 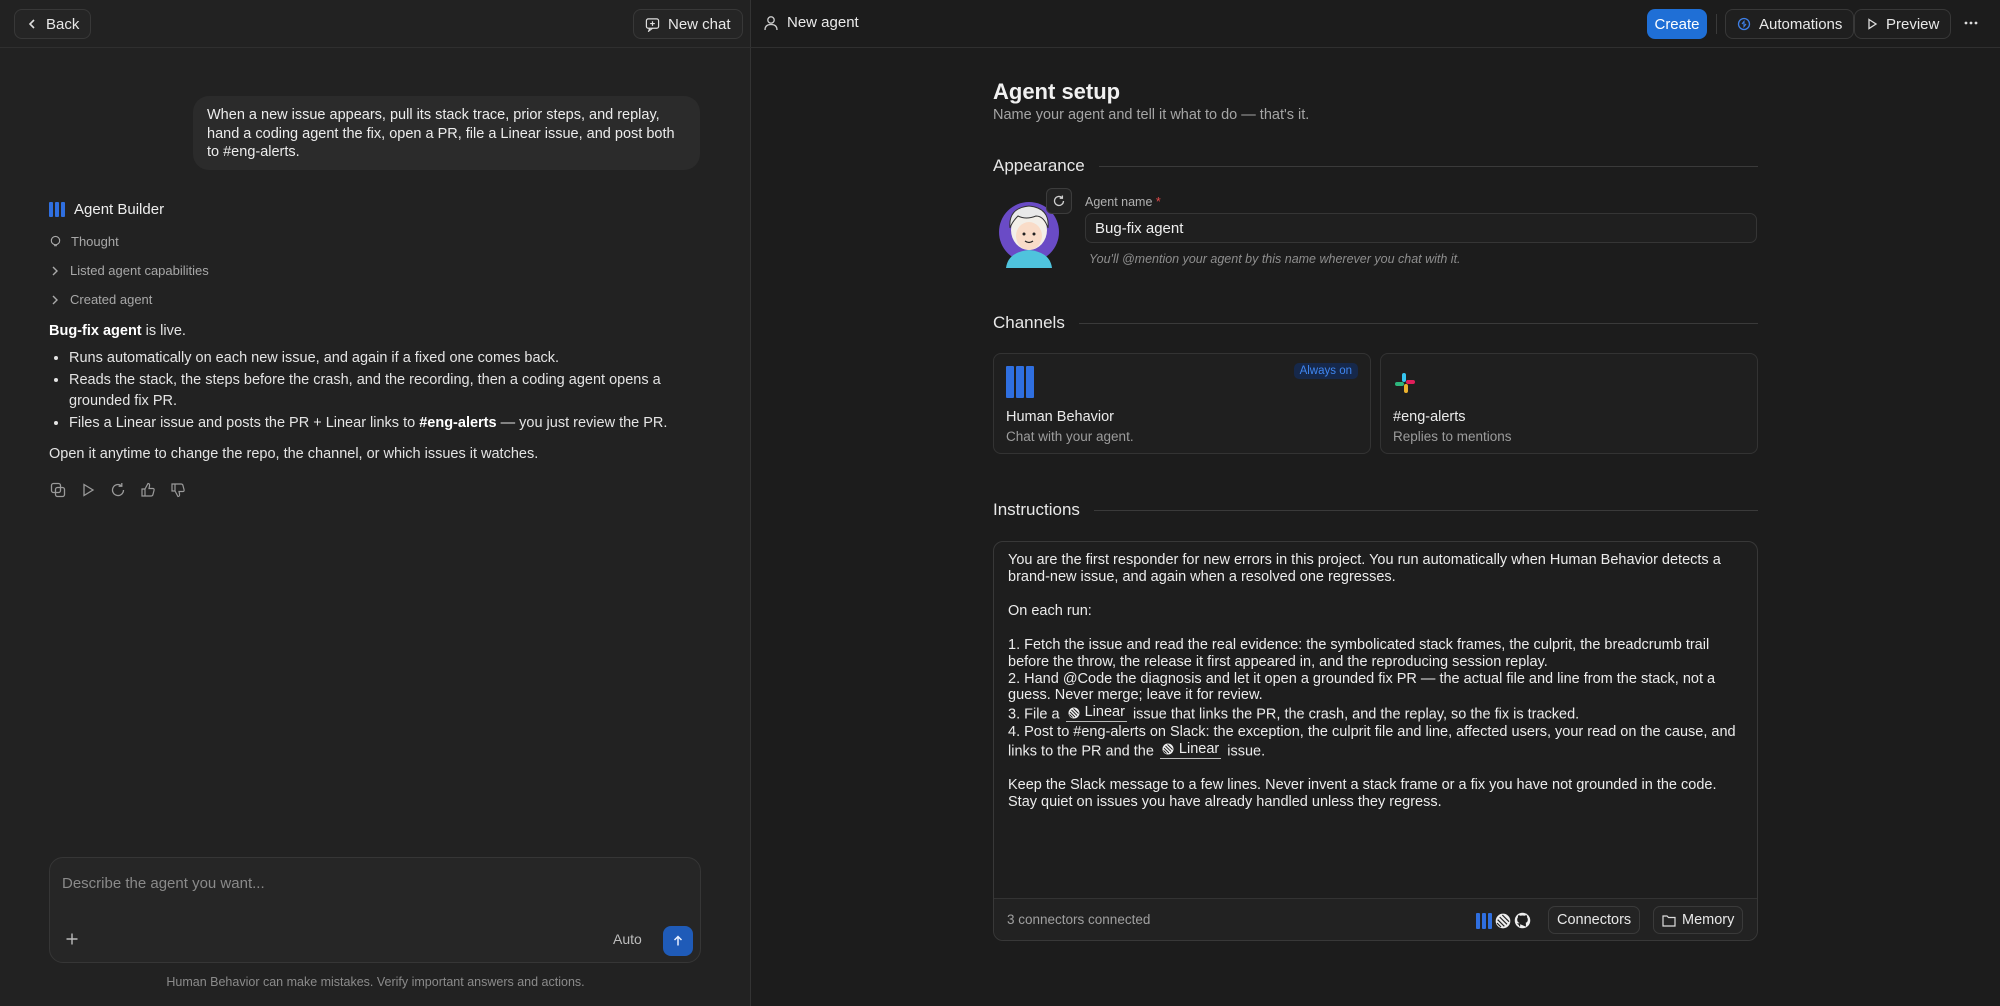 I want to click on slack-icon, so click(x=1405, y=383).